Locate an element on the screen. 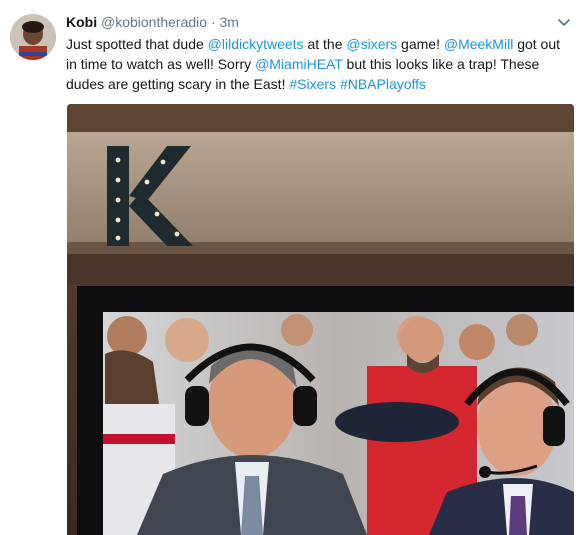 The width and height of the screenshot is (582, 535). avatar-image is located at coordinates (33, 37).